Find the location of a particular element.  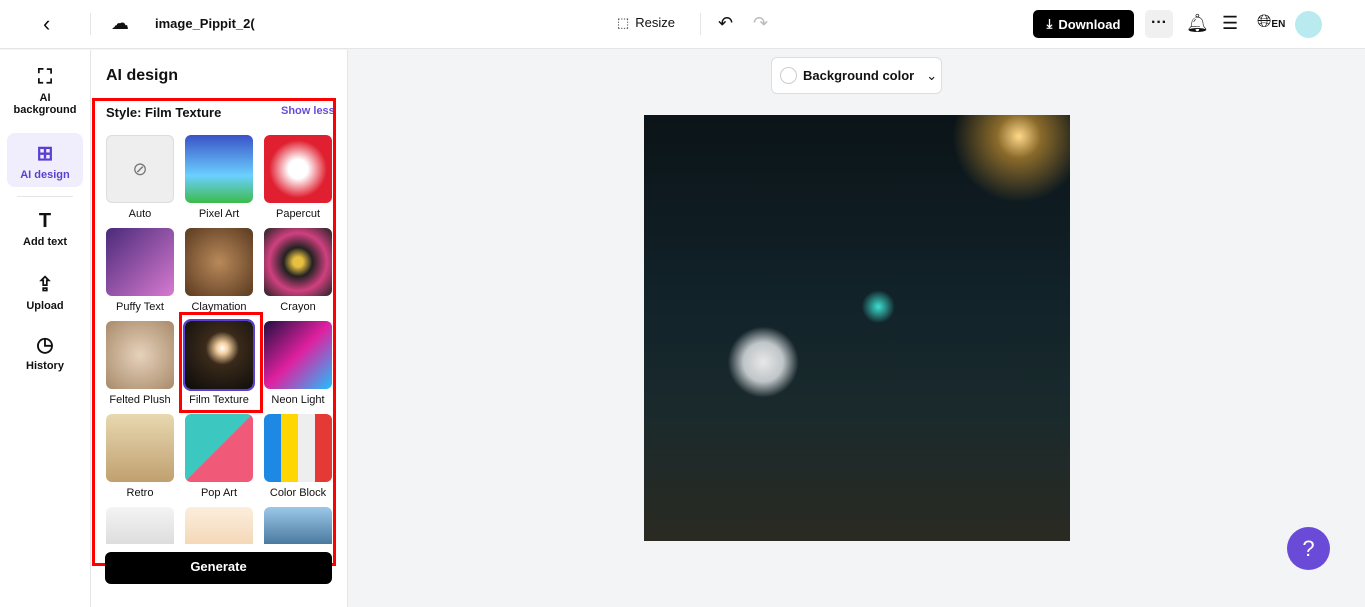

rail-upload: ⇪ Upload is located at coordinates (45, 292).